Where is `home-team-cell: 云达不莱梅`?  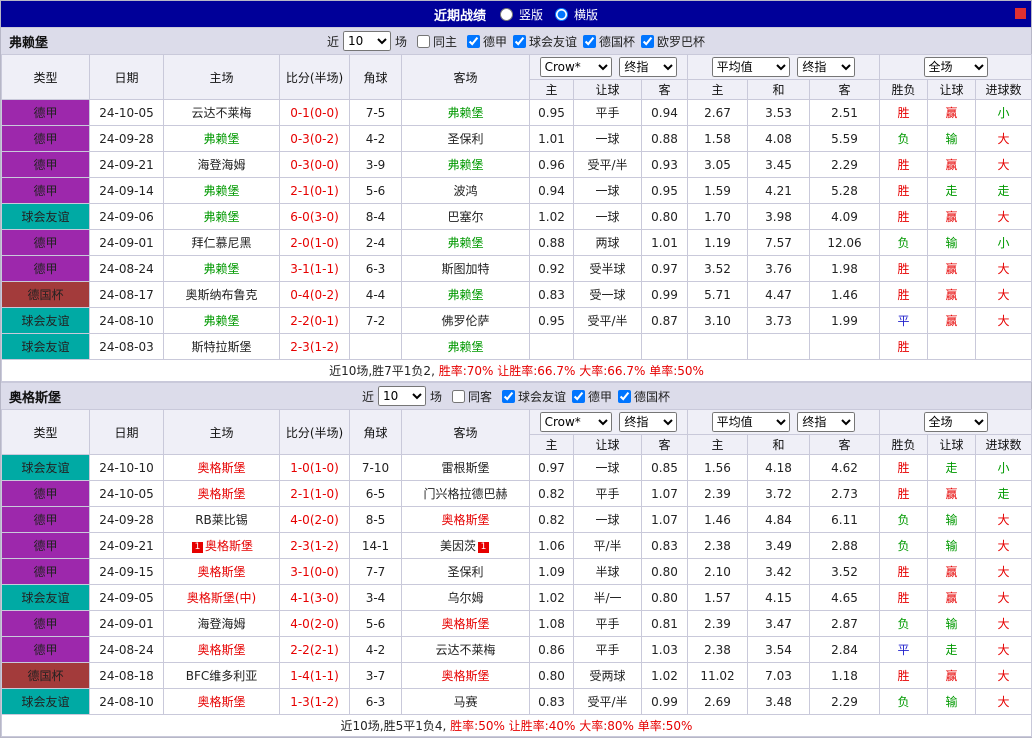 home-team-cell: 云达不莱梅 is located at coordinates (221, 112).